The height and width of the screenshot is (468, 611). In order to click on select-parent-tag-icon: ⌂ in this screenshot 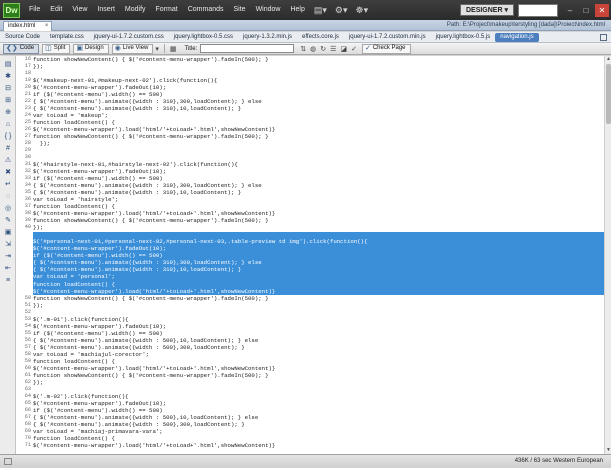, I will do `click(8, 124)`.